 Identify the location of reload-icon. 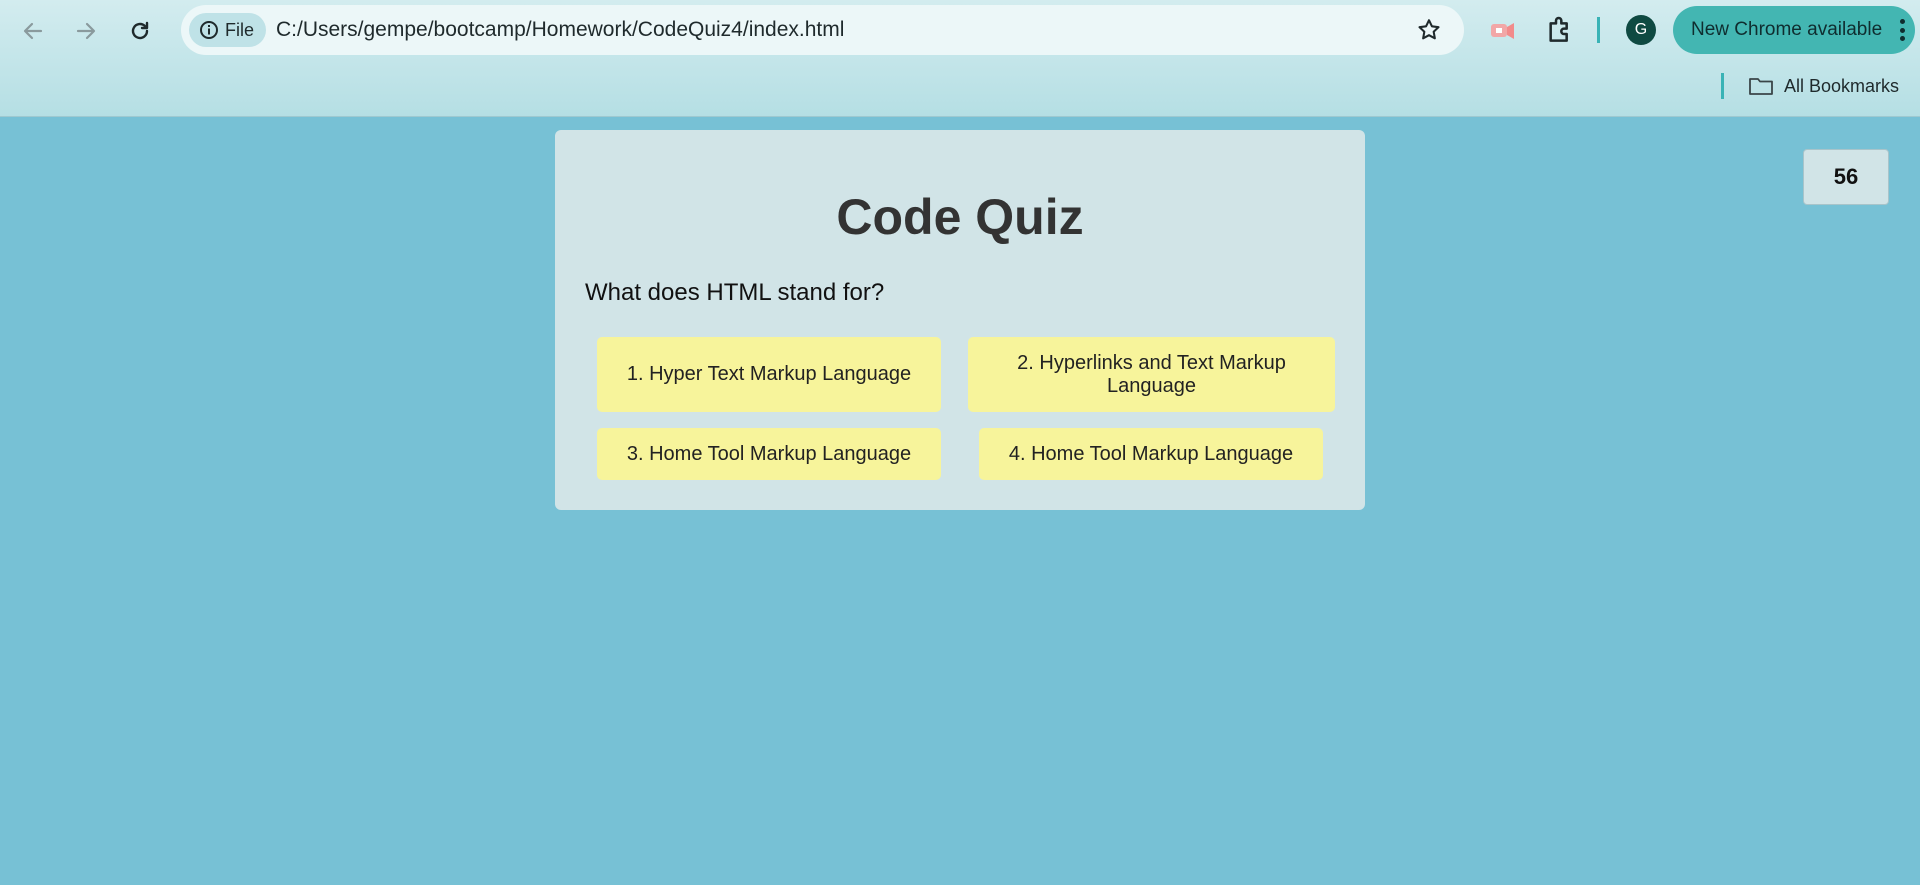
(140, 30).